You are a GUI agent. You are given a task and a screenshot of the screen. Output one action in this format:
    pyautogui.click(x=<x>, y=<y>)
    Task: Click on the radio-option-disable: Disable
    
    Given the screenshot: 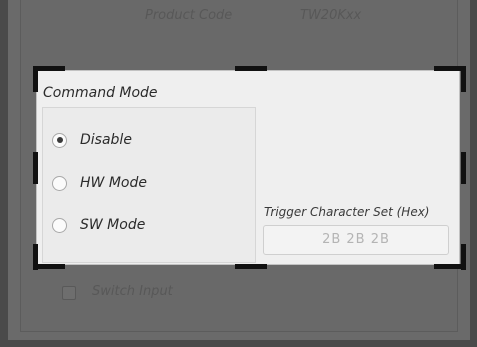 What is the action you would take?
    pyautogui.click(x=92, y=140)
    